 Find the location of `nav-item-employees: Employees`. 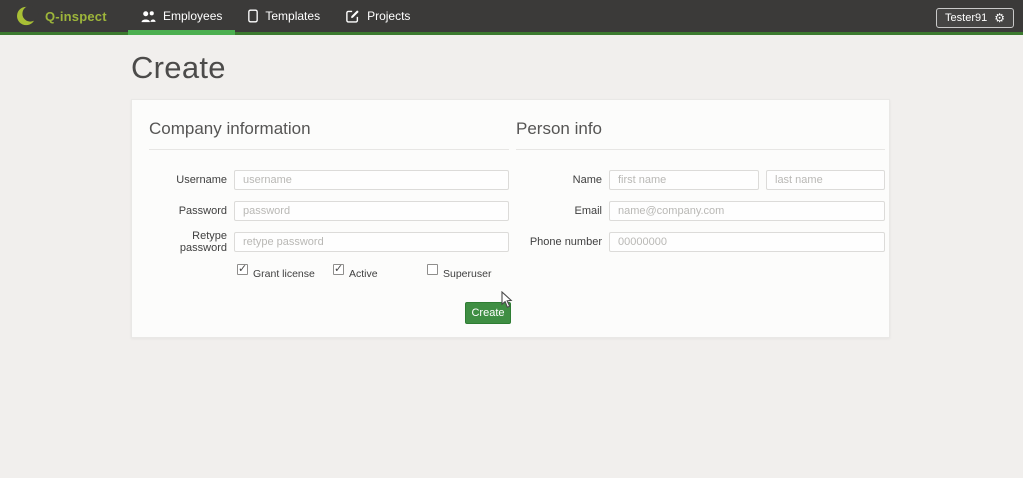

nav-item-employees: Employees is located at coordinates (182, 17).